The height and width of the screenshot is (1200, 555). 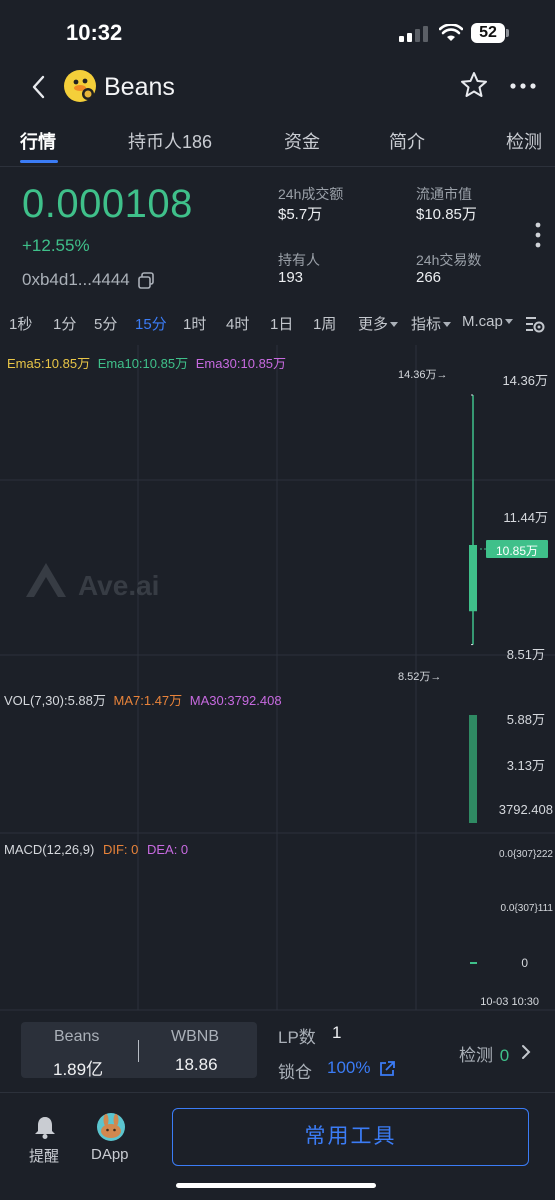 I want to click on duck-face-icon, so click(x=83, y=89).